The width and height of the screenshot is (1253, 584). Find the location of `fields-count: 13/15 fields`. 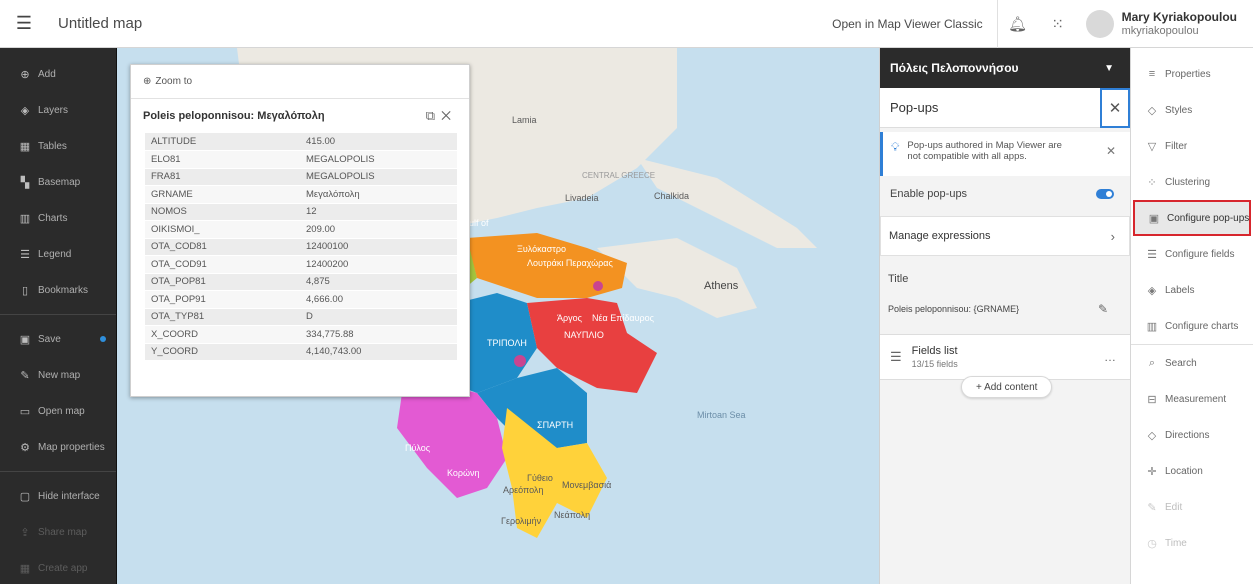

fields-count: 13/15 fields is located at coordinates (934, 364).